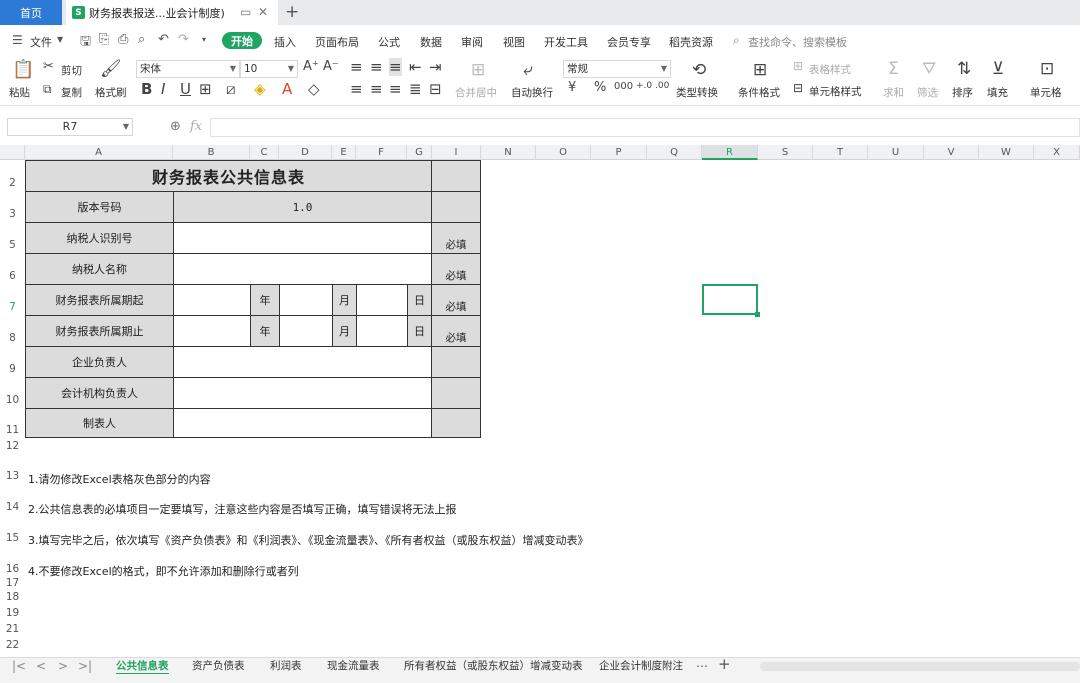 The width and height of the screenshot is (1080, 683). Describe the element at coordinates (142, 666) in the screenshot. I see `sheet-tab-public-info: 公共信息表` at that location.